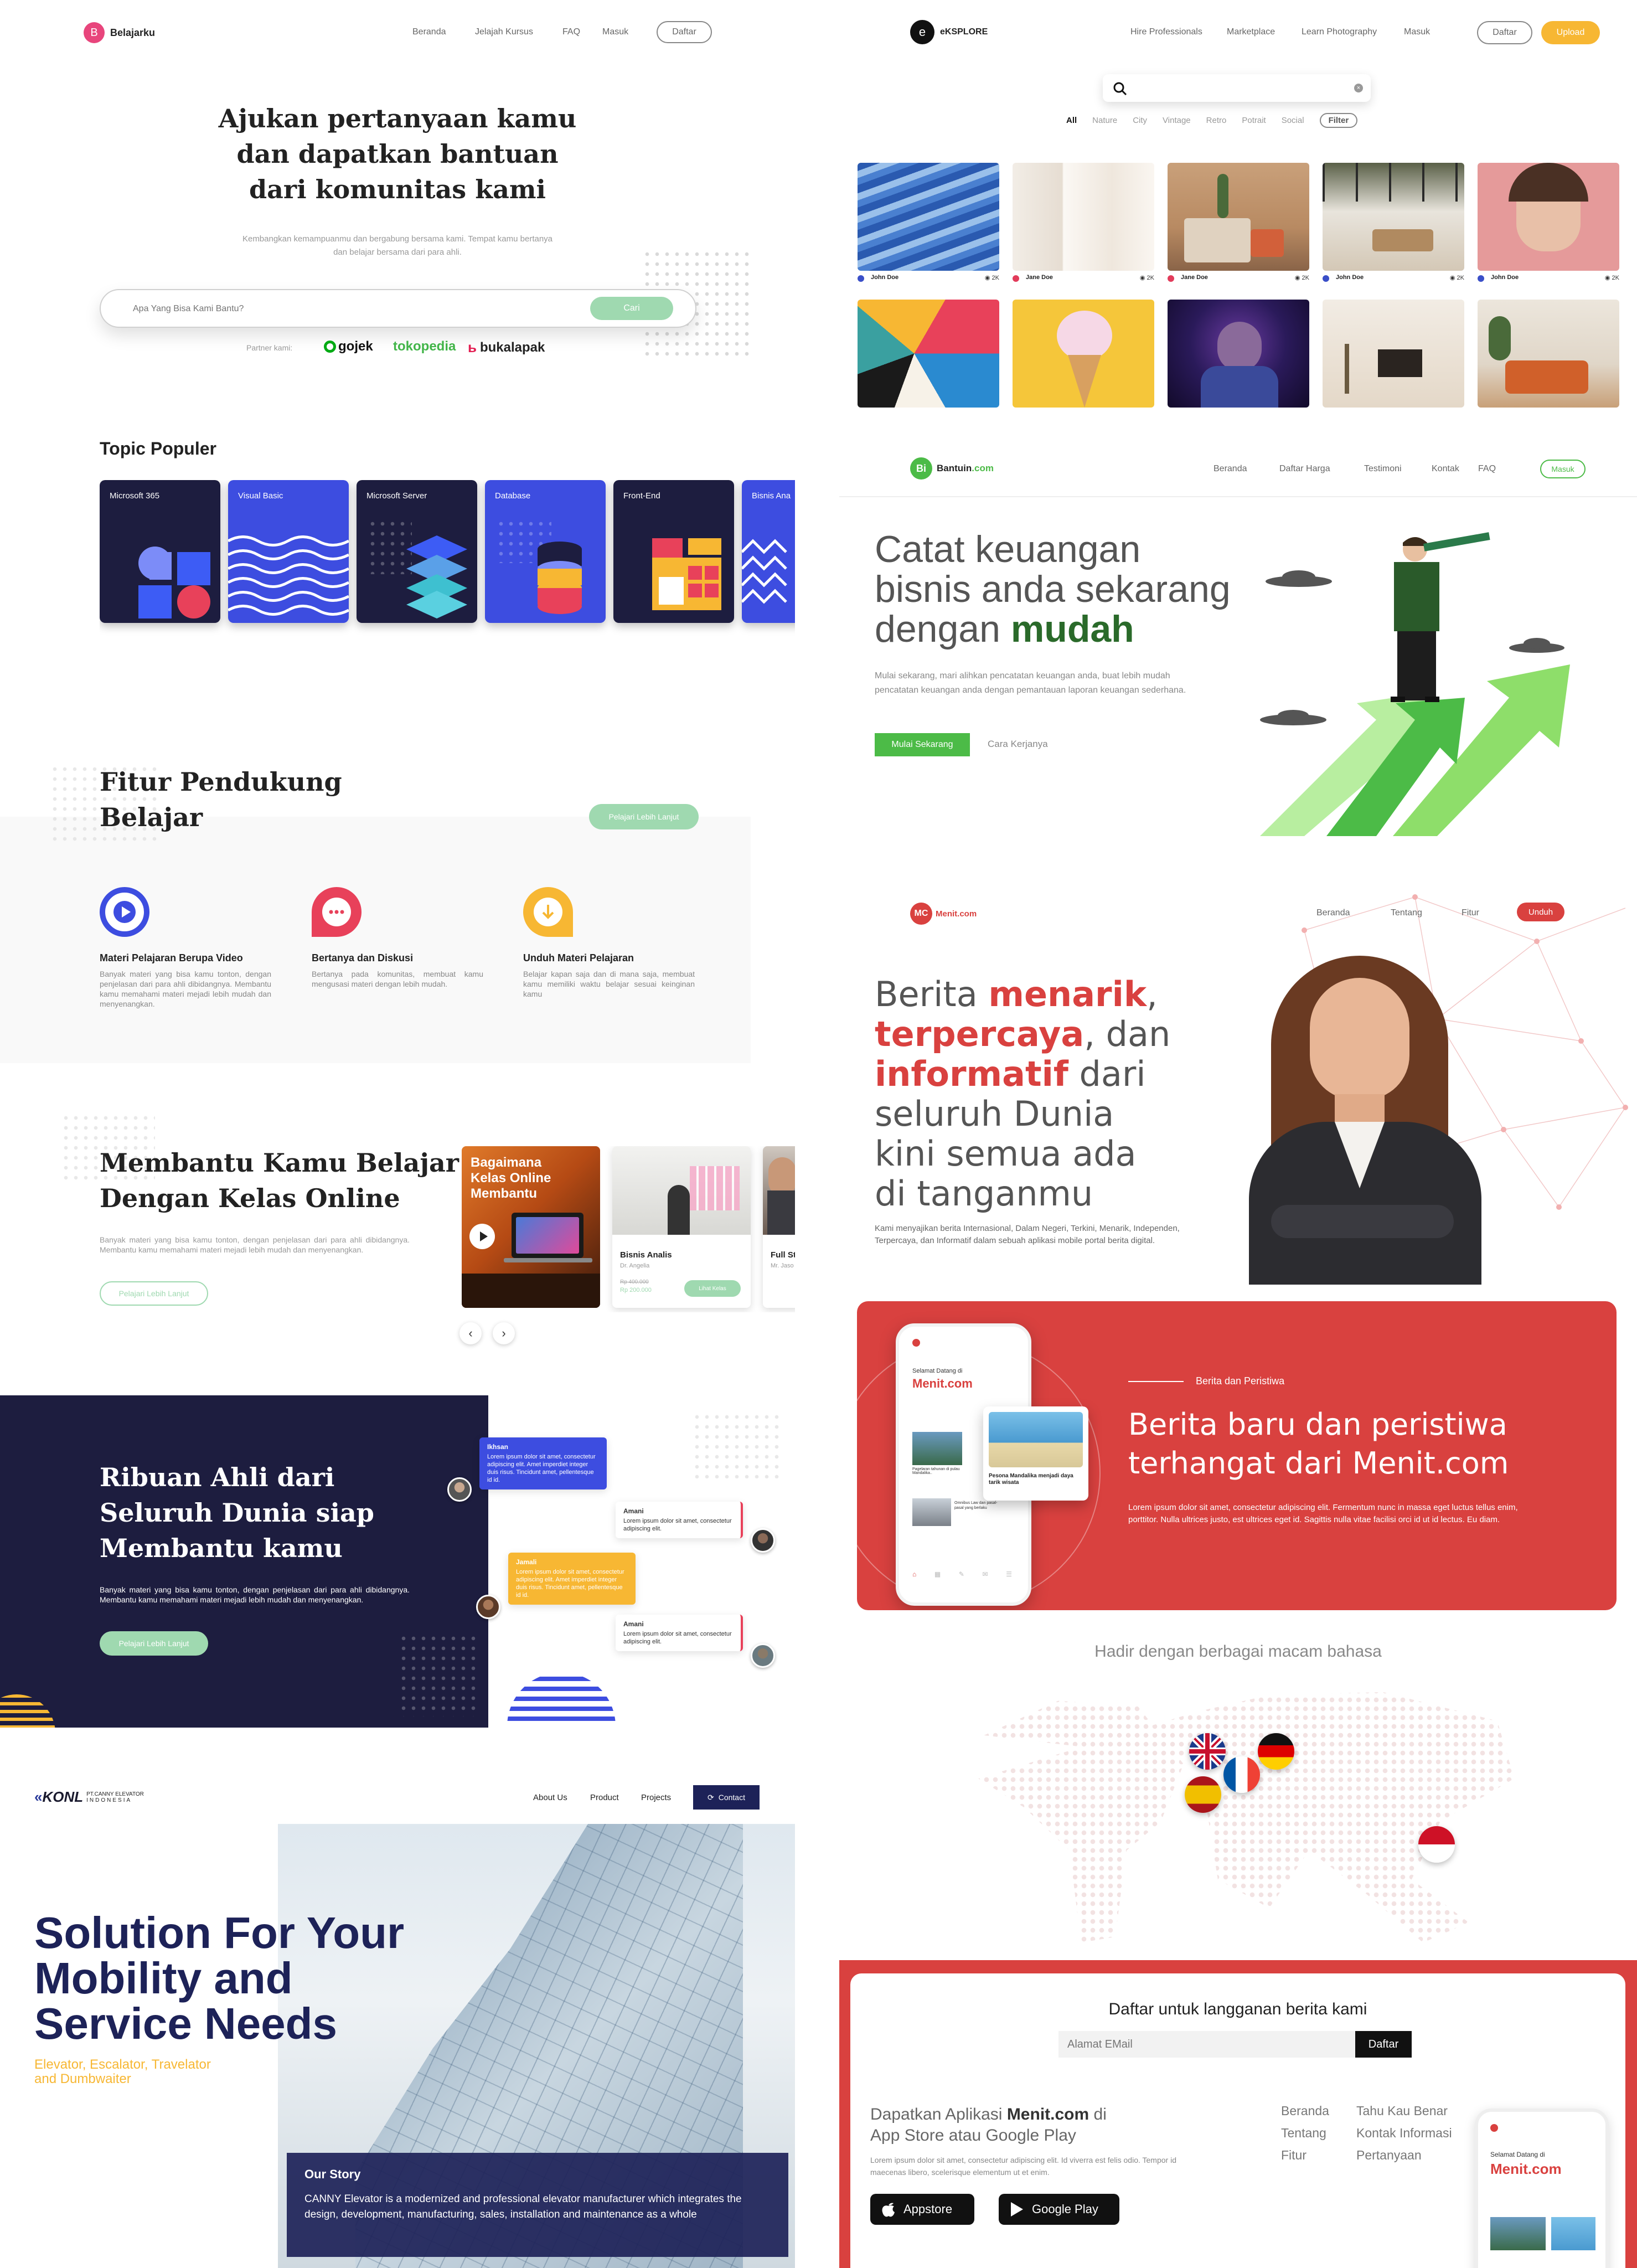  I want to click on nav-tentang: Tentang, so click(1406, 913).